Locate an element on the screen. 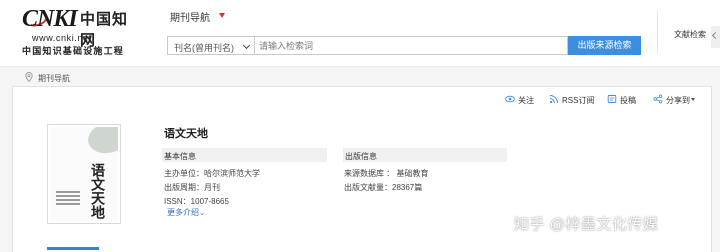  source-database-field: 来源数据库 ： 基础教育 is located at coordinates (386, 173).